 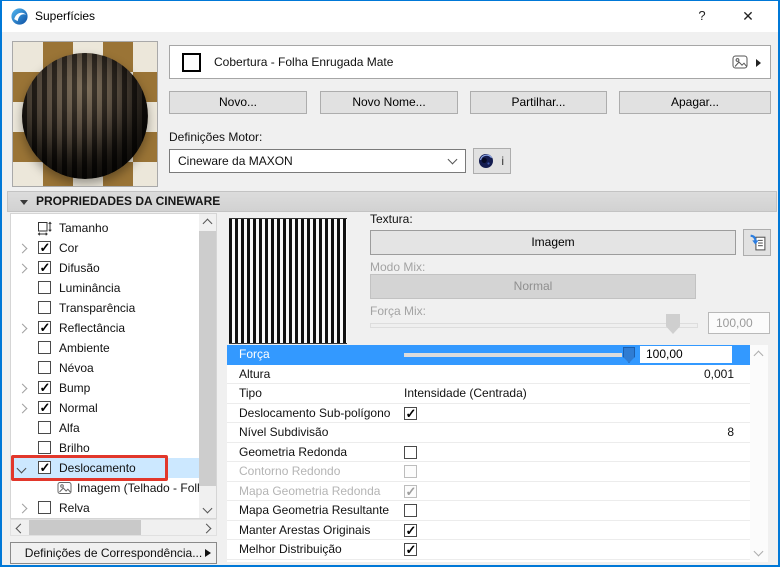 What do you see at coordinates (105, 508) in the screenshot?
I see `tree-item-relva: Relva` at bounding box center [105, 508].